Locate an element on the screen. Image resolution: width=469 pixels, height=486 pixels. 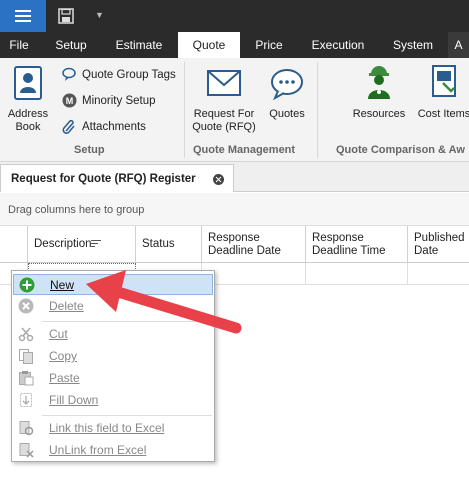
address-book-button: Address Book is located at coordinates (28, 100).